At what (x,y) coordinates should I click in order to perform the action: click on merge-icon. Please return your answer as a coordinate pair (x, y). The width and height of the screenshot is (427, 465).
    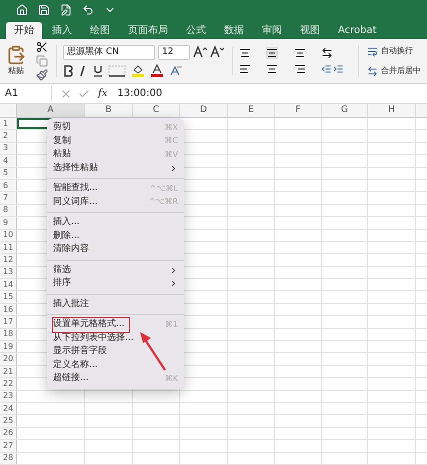
    Looking at the image, I should click on (372, 71).